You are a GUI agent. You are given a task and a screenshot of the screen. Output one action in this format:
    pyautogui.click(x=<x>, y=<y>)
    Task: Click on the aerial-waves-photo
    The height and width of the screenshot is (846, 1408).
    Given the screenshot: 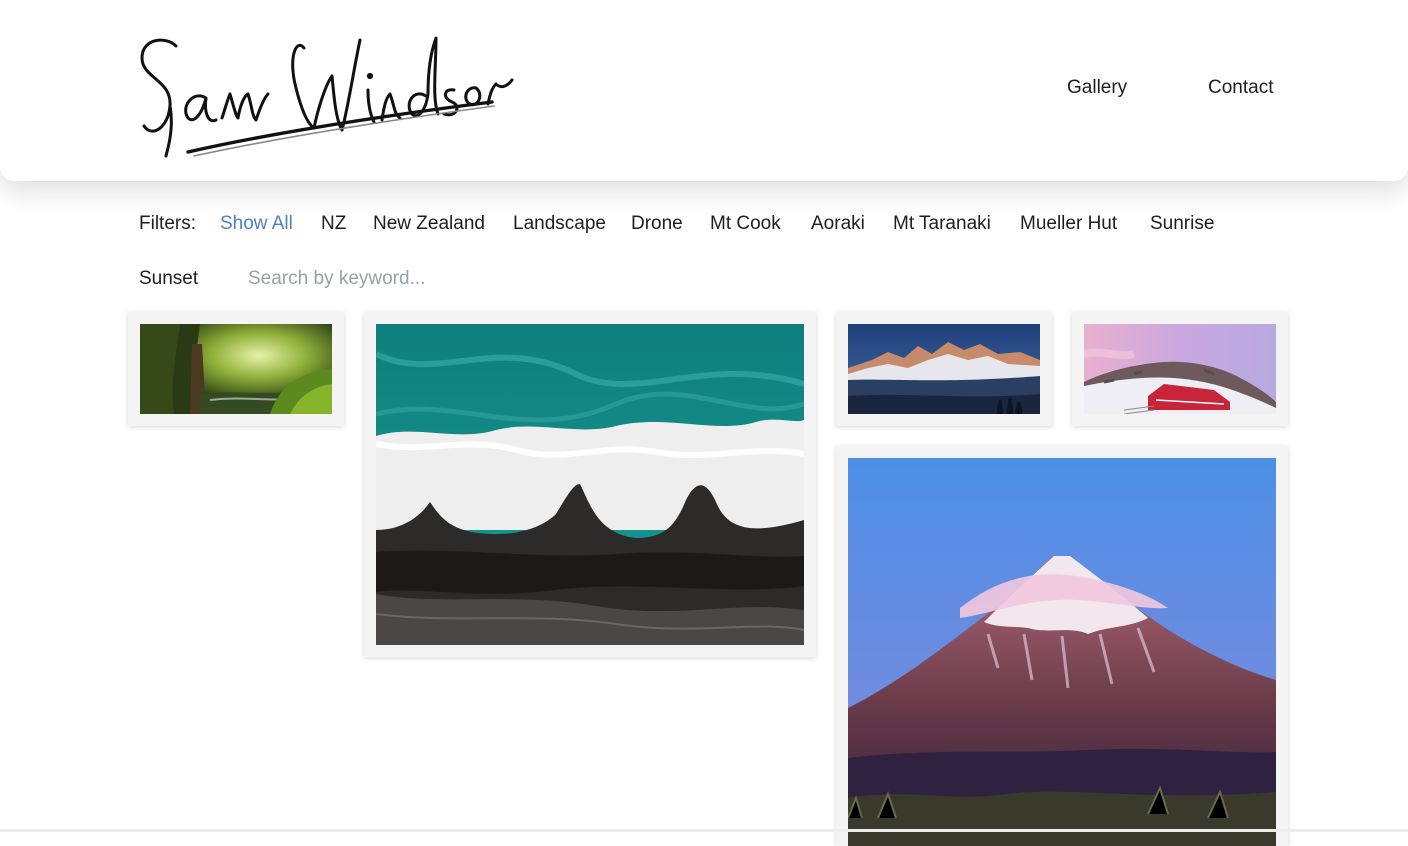 What is the action you would take?
    pyautogui.click(x=590, y=484)
    